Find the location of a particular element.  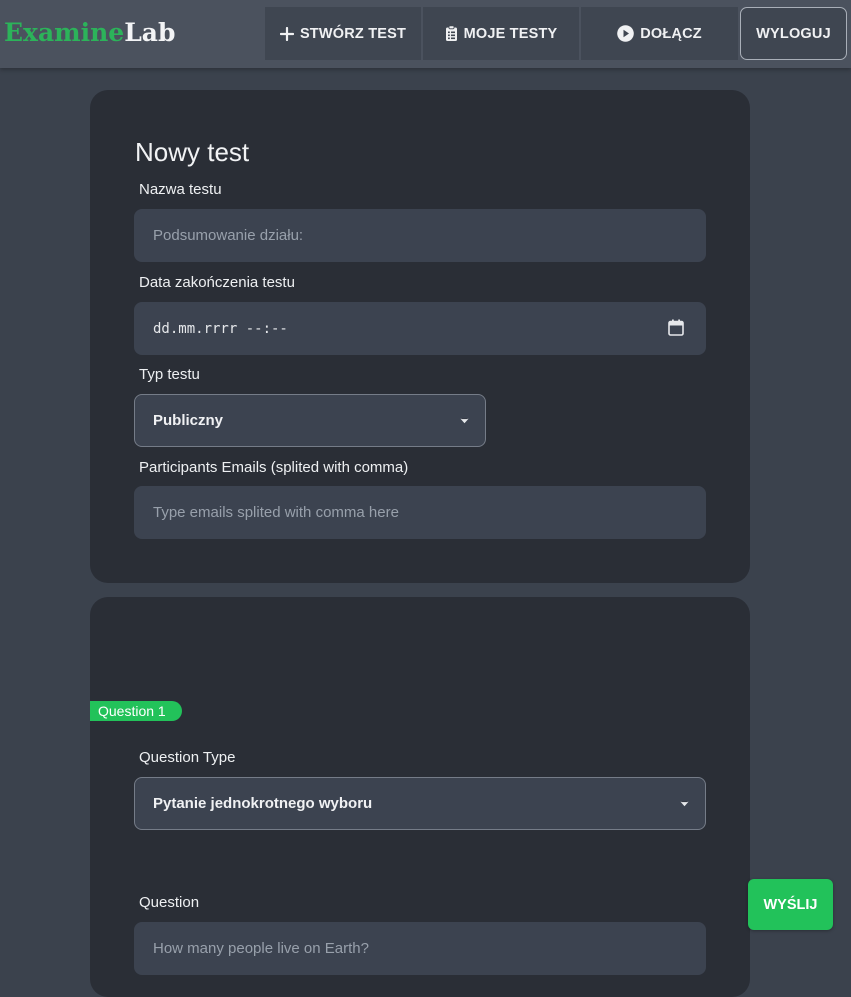

test-name-label: Nazwa testu is located at coordinates (180, 189).